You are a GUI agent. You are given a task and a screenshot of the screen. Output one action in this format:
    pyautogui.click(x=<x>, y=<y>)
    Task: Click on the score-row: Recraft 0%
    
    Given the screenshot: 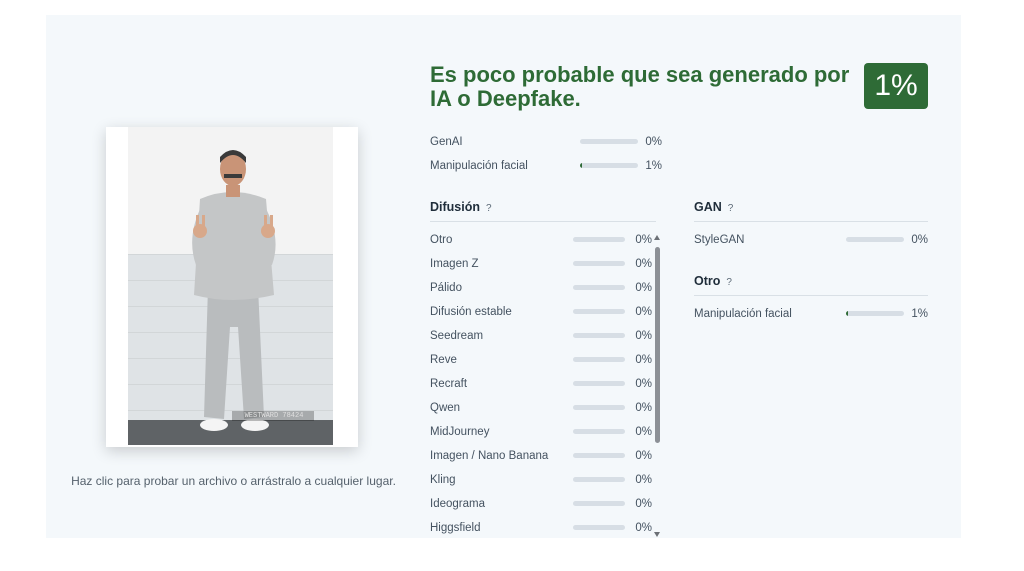 What is the action you would take?
    pyautogui.click(x=541, y=384)
    